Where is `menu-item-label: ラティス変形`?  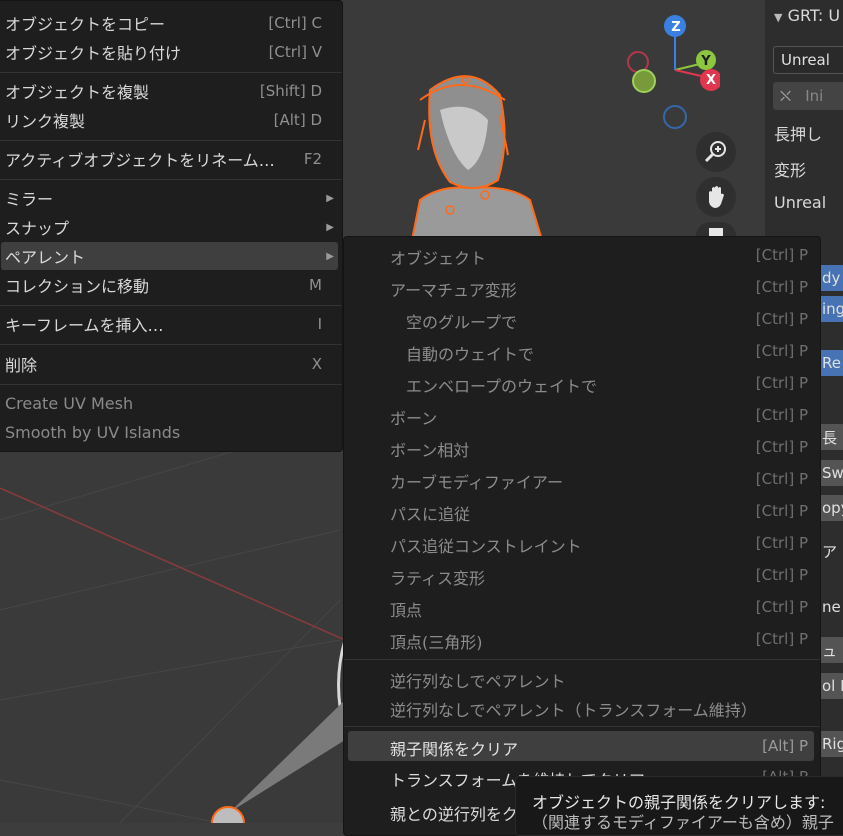 menu-item-label: ラティス変形 is located at coordinates (438, 578).